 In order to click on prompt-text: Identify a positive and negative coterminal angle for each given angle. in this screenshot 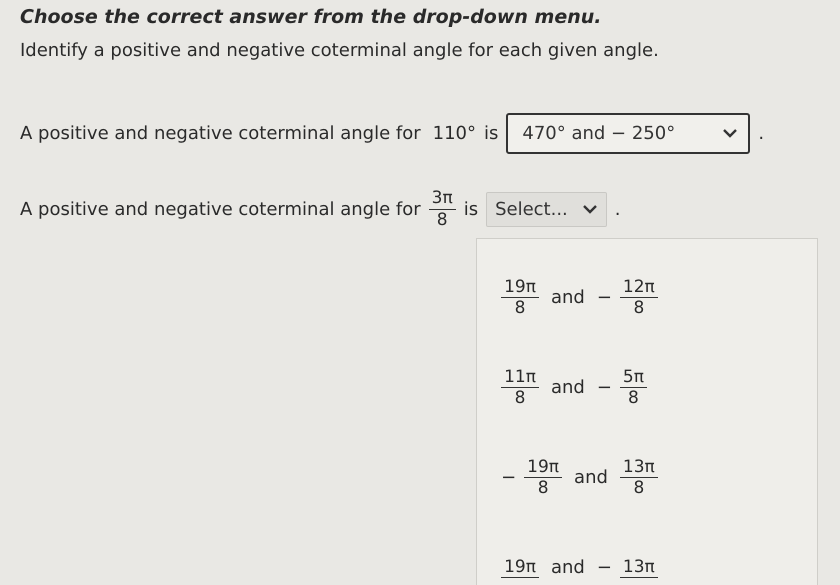, I will do `click(340, 50)`.